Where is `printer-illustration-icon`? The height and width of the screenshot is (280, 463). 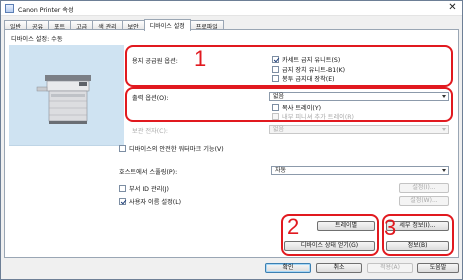 printer-illustration-icon is located at coordinates (63, 99).